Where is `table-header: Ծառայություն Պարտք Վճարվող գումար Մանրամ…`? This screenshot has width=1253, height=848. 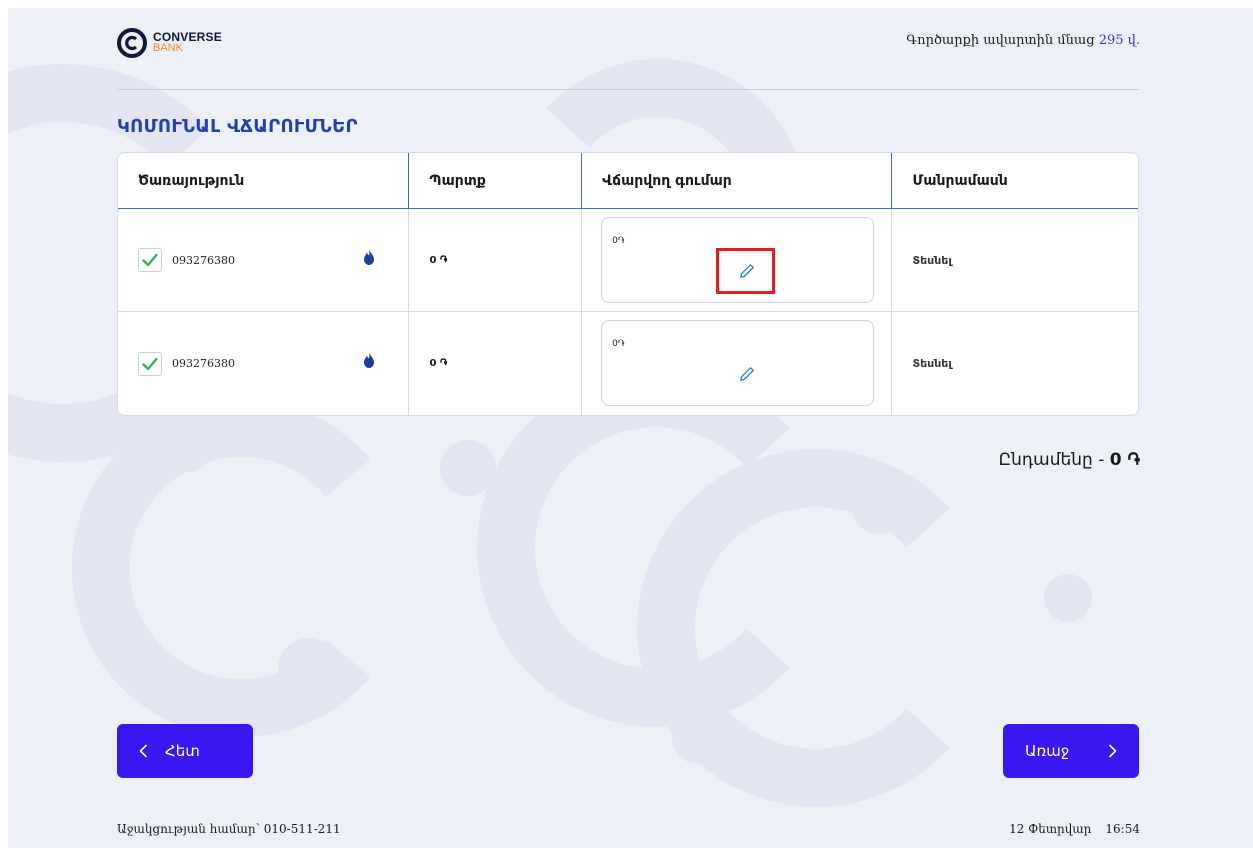 table-header: Ծառայություն Պարտք Վճարվող գումար Մանրամ… is located at coordinates (628, 181).